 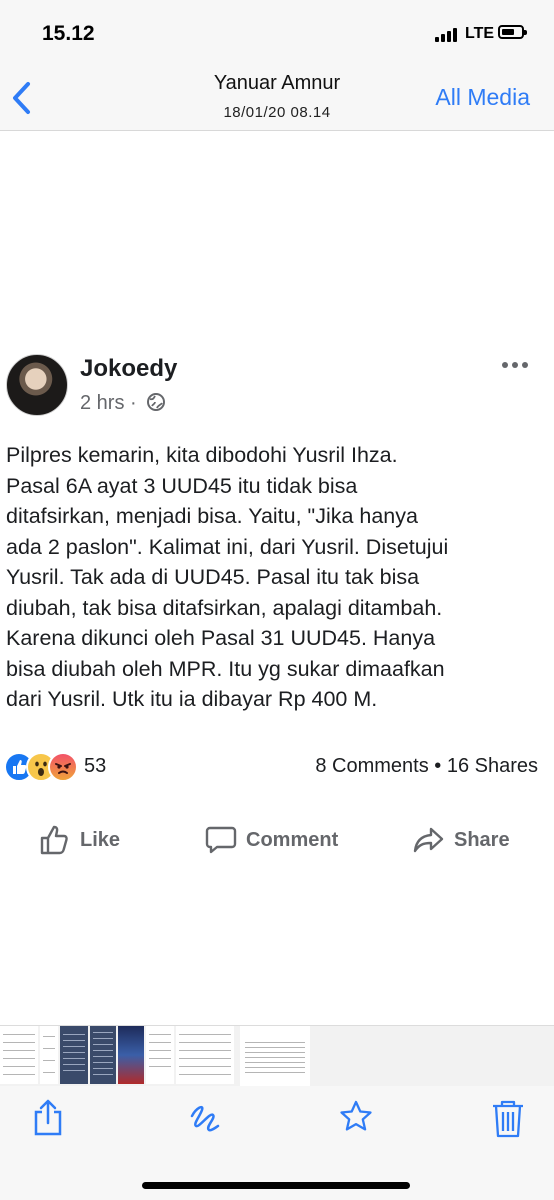 I want to click on network-label: LTE, so click(x=480, y=33).